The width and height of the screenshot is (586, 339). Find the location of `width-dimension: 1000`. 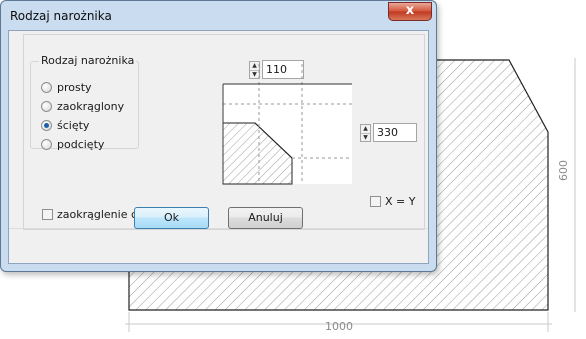

width-dimension: 1000 is located at coordinates (339, 326).